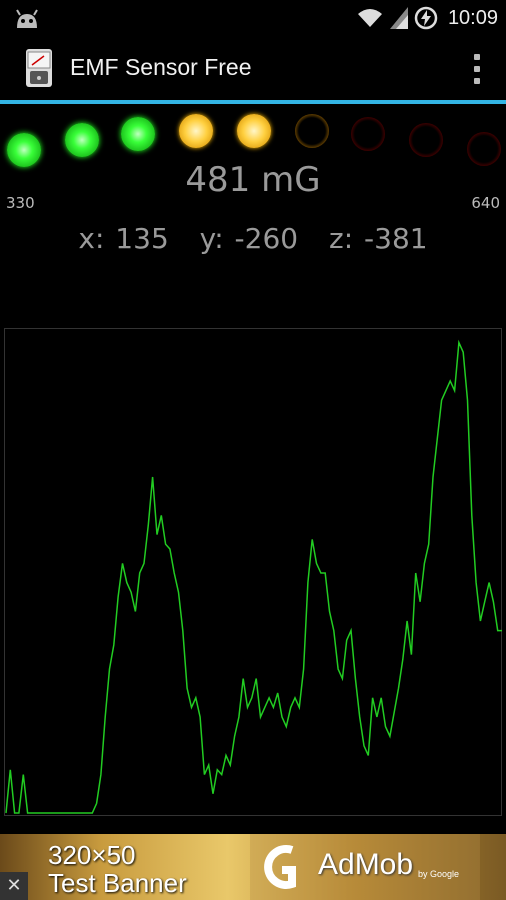  What do you see at coordinates (92, 855) in the screenshot?
I see `ad-size-label: 320×50` at bounding box center [92, 855].